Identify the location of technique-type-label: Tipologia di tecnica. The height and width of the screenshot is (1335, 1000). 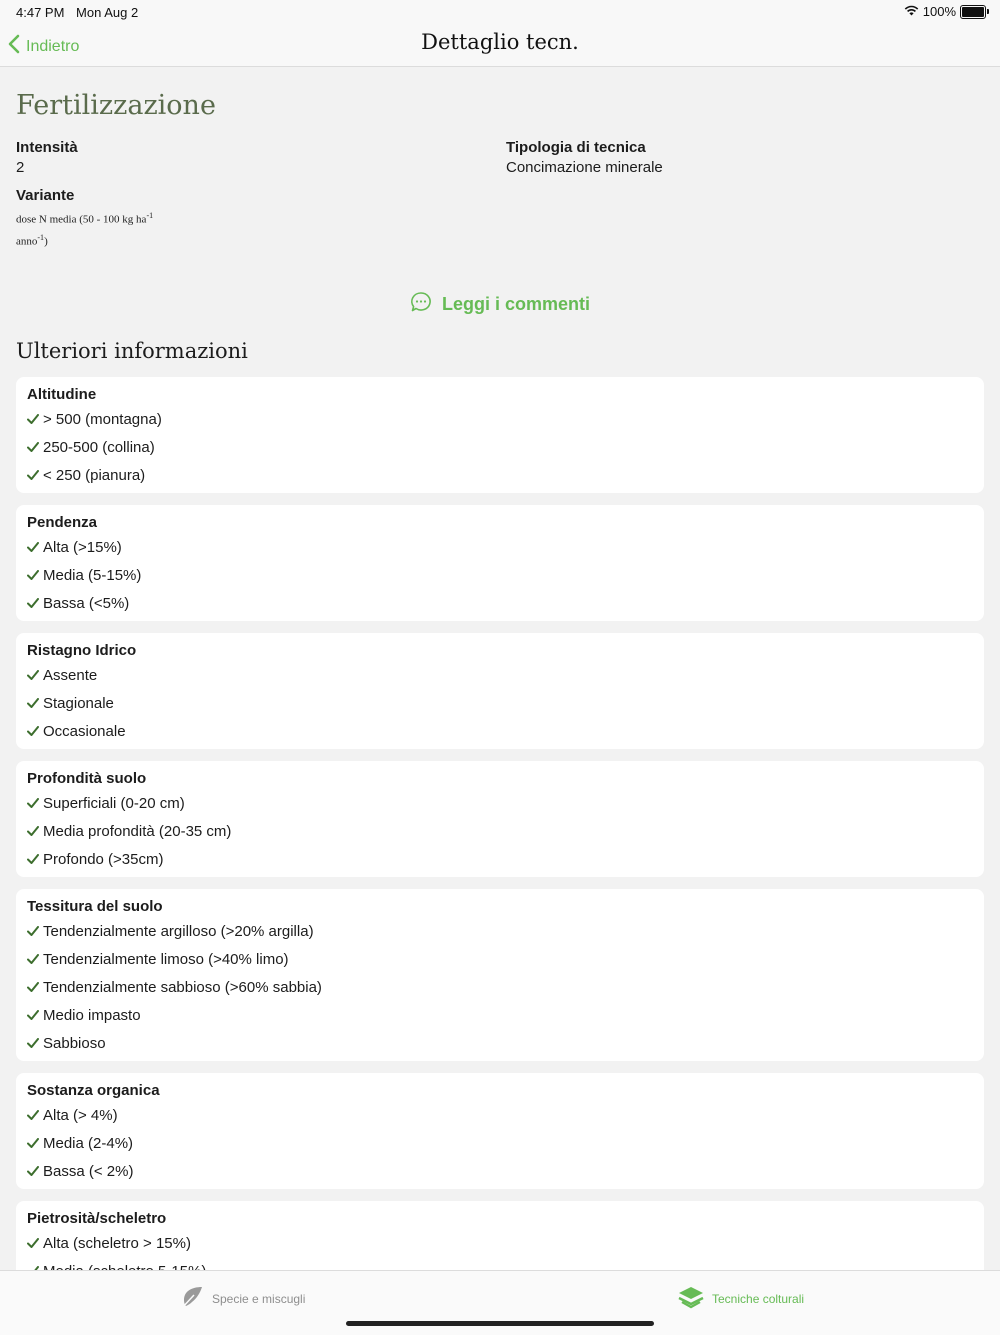
(576, 147).